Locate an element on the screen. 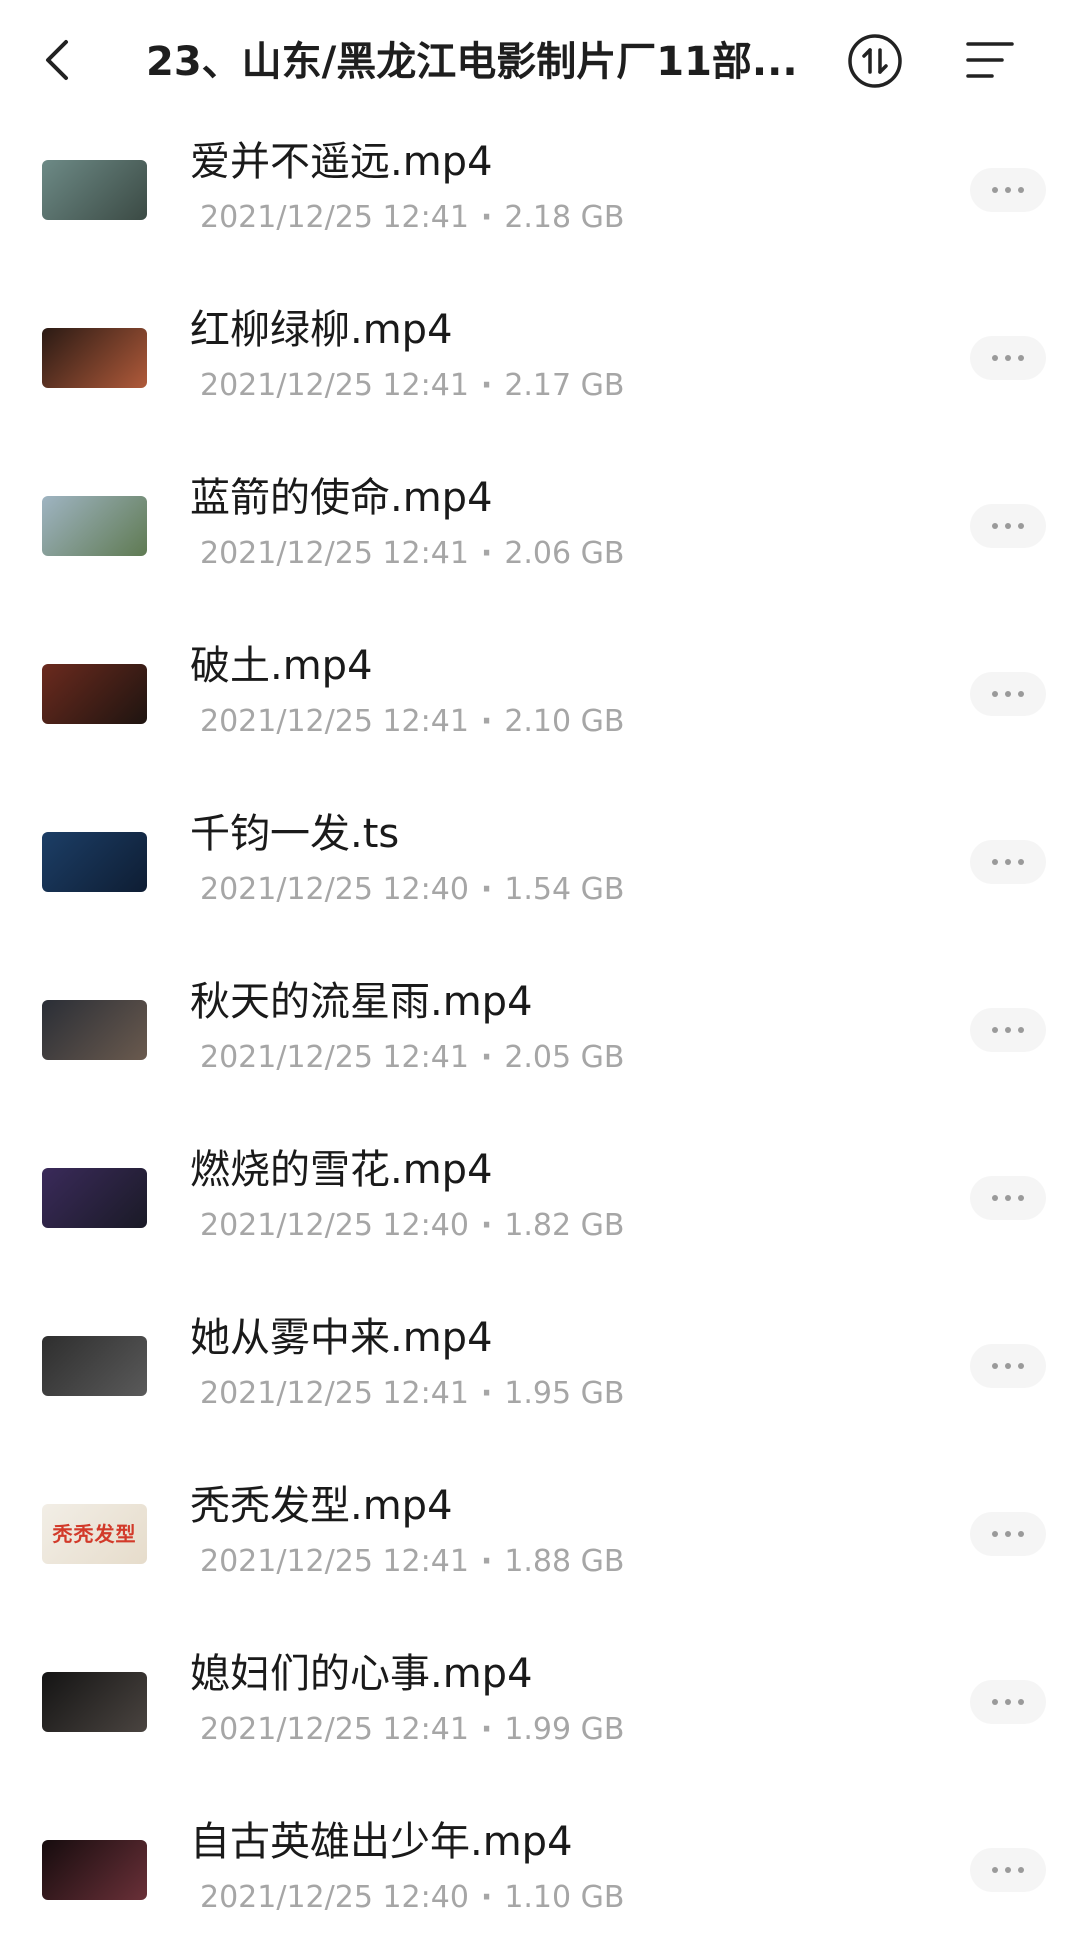  menu-button is located at coordinates (990, 60).